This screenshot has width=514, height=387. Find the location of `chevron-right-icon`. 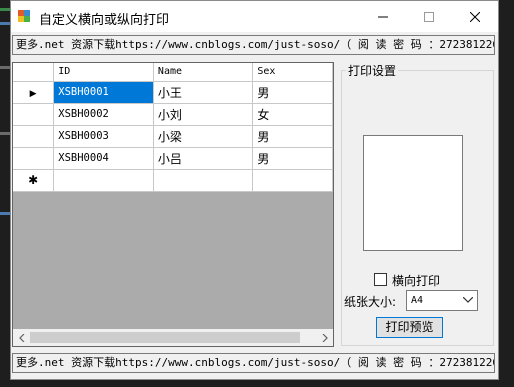

chevron-right-icon is located at coordinates (325, 337).